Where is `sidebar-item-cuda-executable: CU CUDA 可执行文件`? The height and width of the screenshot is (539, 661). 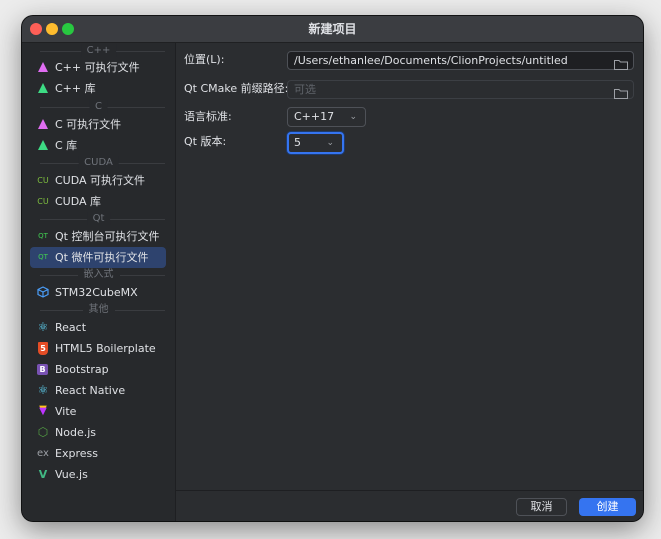
sidebar-item-cuda-executable: CU CUDA 可执行文件 is located at coordinates (98, 180).